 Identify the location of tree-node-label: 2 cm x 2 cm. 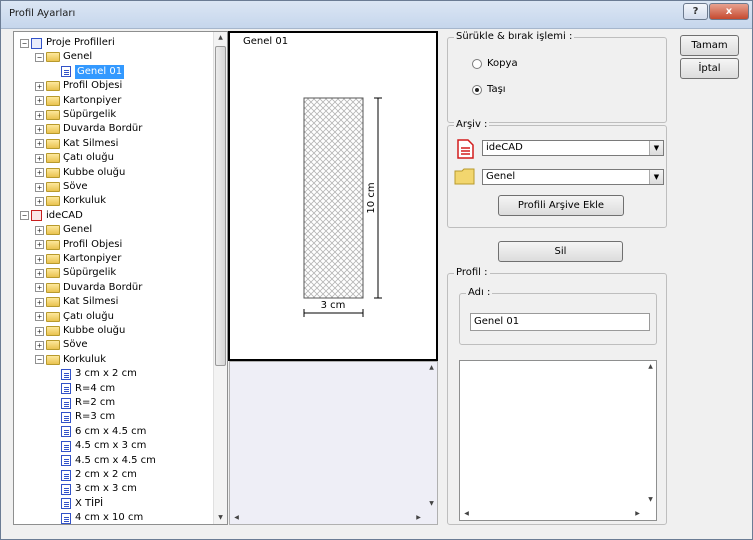
(106, 474).